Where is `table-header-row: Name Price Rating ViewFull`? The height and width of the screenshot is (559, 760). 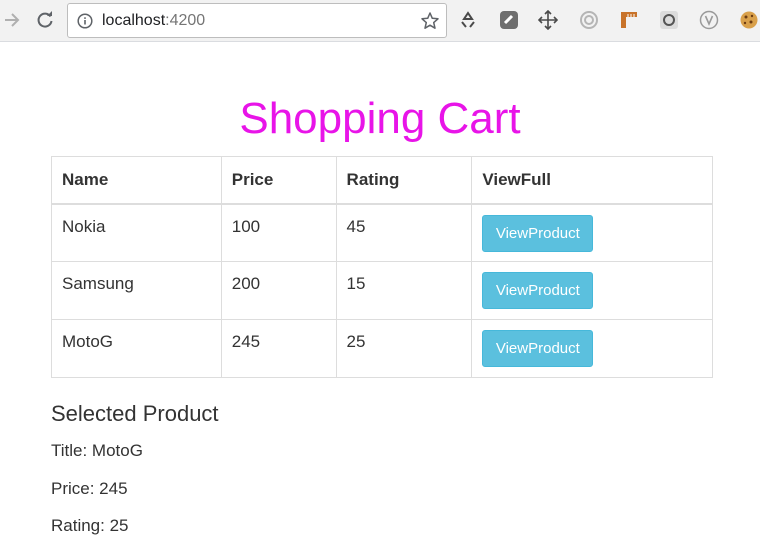
table-header-row: Name Price Rating ViewFull is located at coordinates (382, 180).